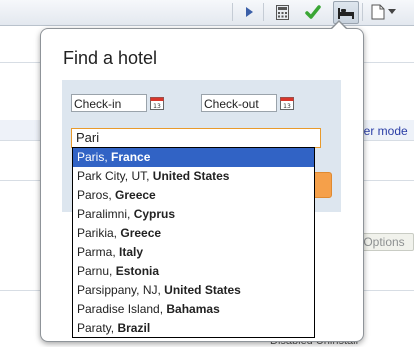 The image size is (414, 347). What do you see at coordinates (131, 157) in the screenshot?
I see `suggestion-country: France` at bounding box center [131, 157].